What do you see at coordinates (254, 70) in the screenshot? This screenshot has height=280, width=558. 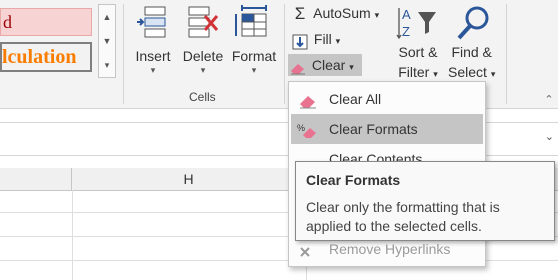 I see `format-dropdown-icon: ▾` at bounding box center [254, 70].